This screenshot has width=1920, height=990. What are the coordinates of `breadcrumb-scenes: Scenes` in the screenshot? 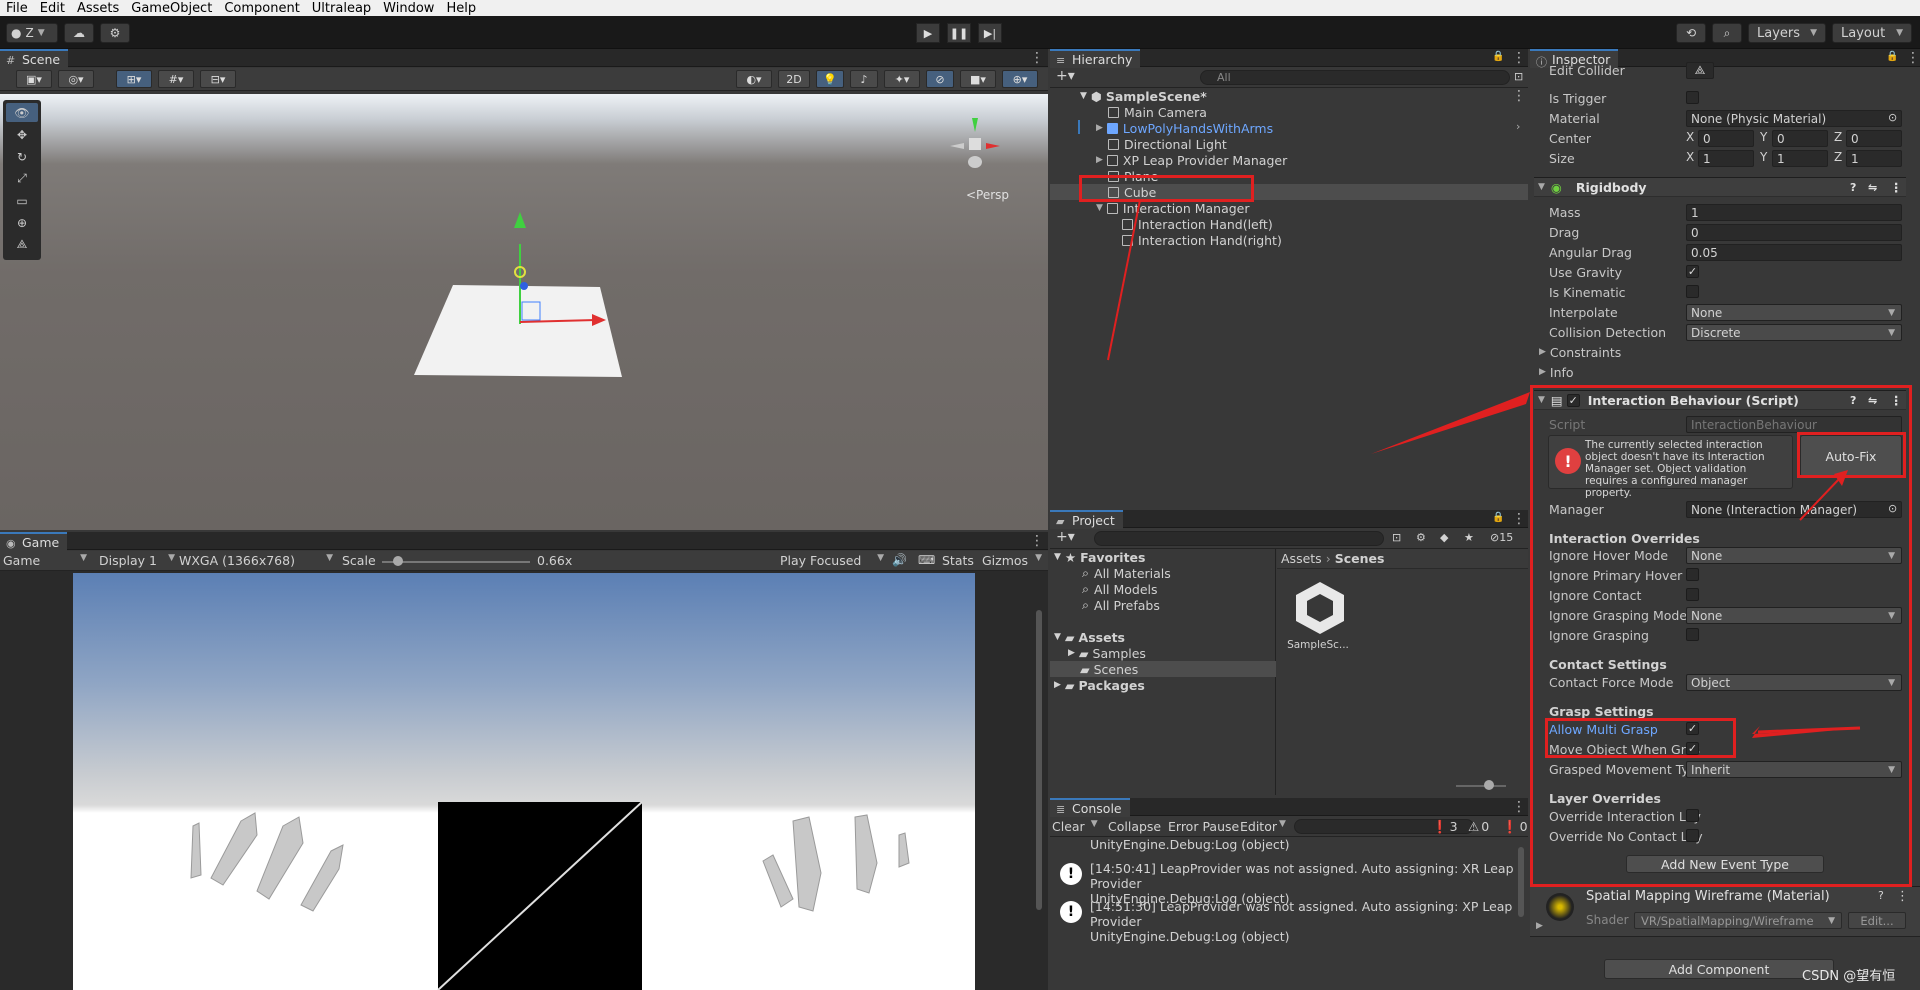 It's located at (1360, 558).